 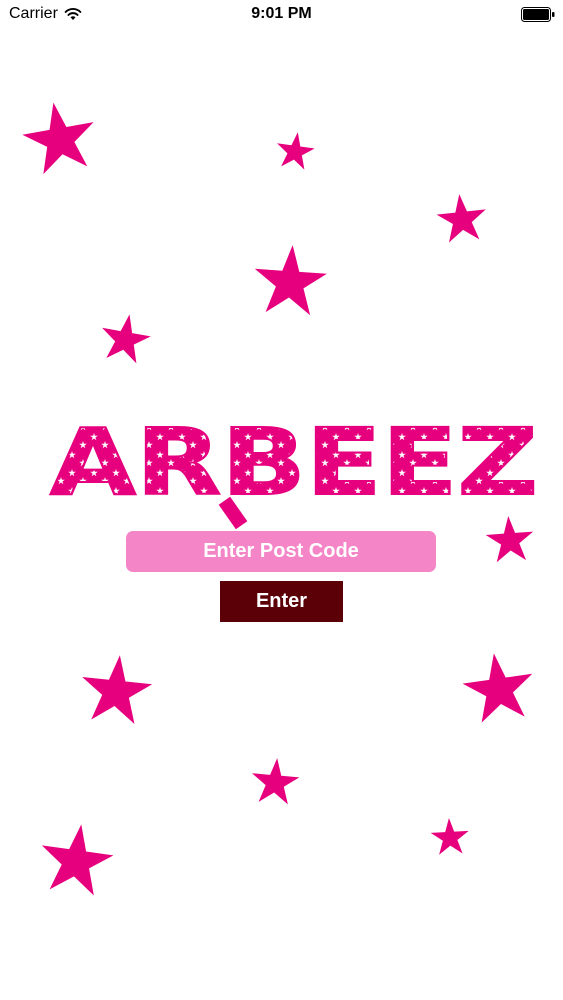 I want to click on app-logo: ARBEEZ, so click(x=294, y=472).